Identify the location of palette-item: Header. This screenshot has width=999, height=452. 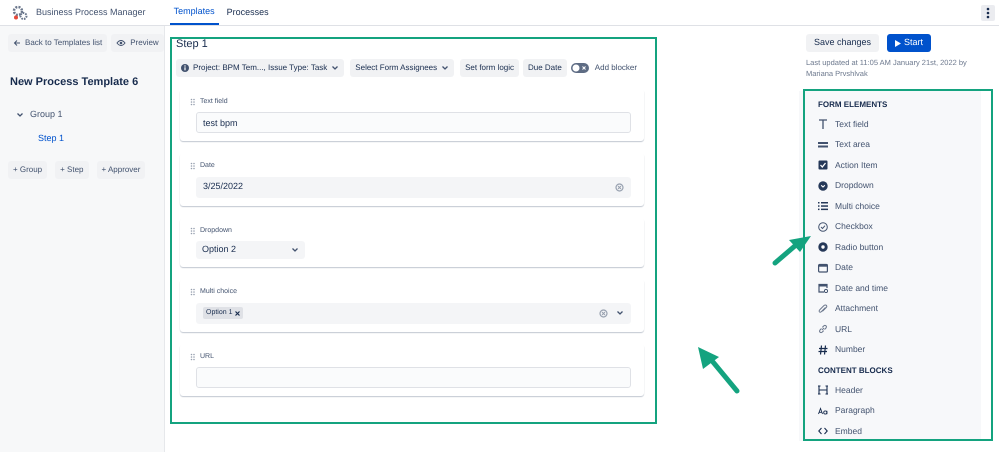
(840, 390).